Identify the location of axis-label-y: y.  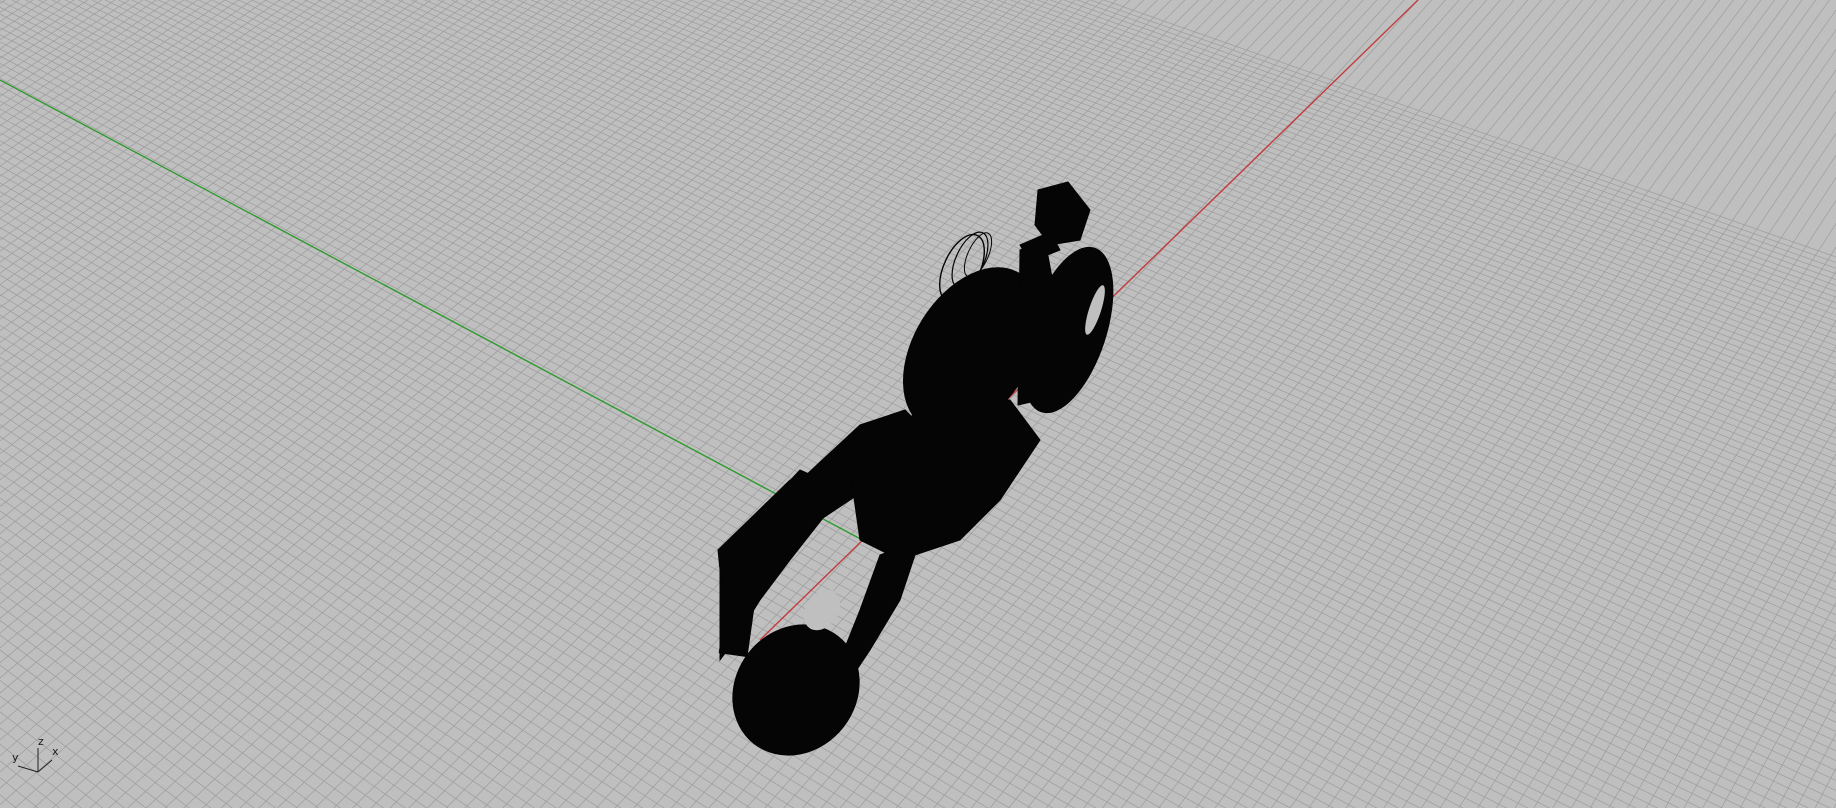
(15, 757).